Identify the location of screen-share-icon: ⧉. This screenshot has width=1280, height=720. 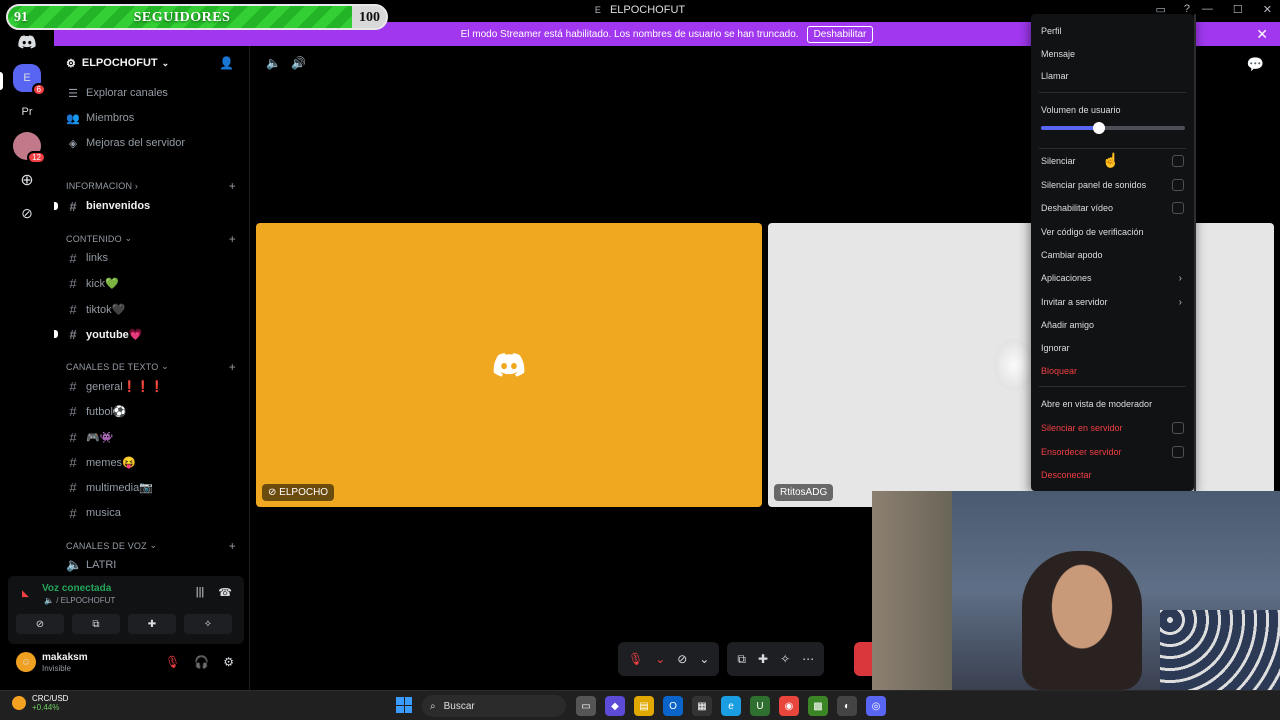
(741, 659).